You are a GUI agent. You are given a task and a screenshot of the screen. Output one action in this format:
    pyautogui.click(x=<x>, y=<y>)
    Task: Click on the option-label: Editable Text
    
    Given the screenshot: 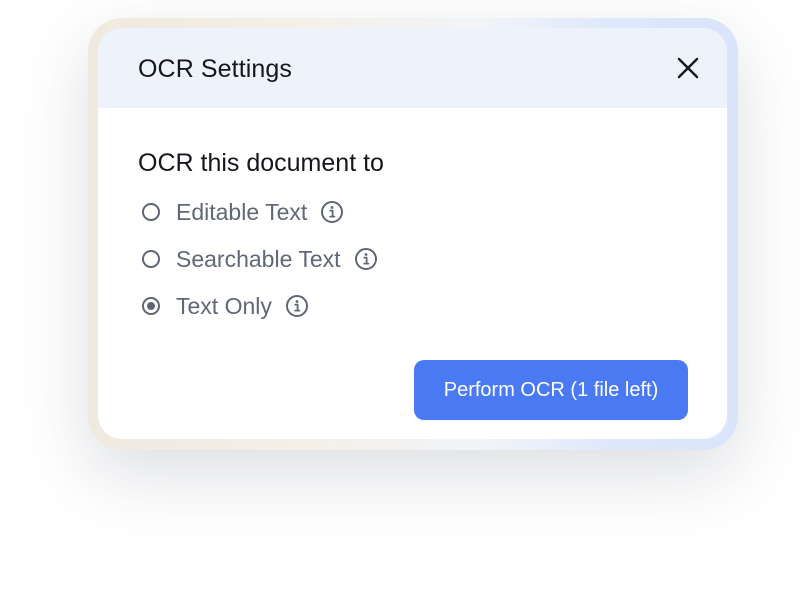 What is the action you would take?
    pyautogui.click(x=242, y=211)
    